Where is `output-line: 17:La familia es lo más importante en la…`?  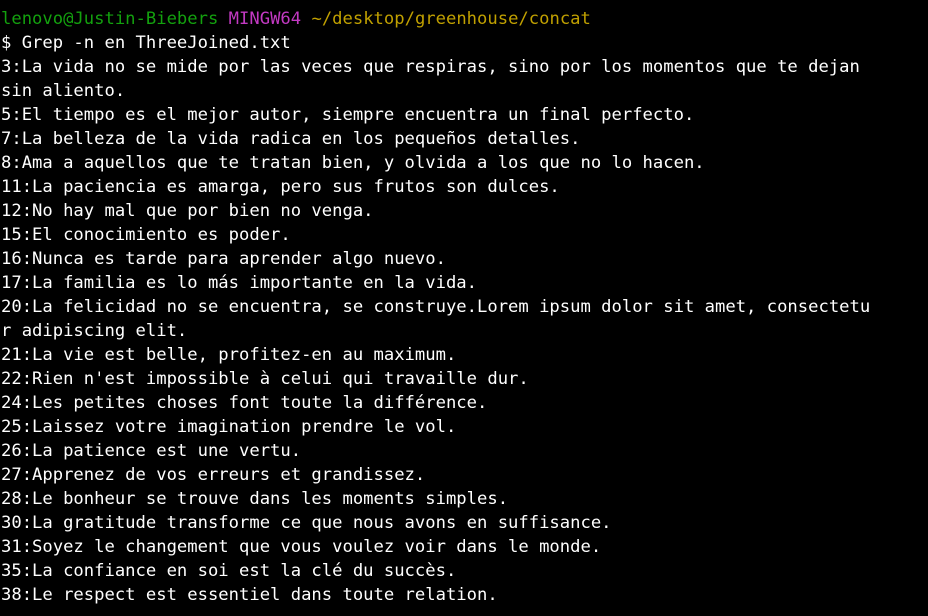
output-line: 17:La familia es lo más importante en la… is located at coordinates (239, 283).